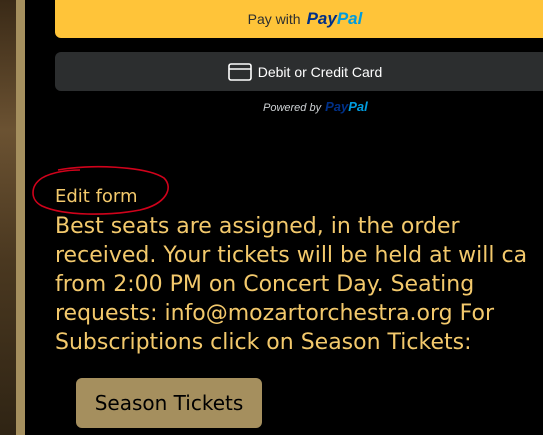  Describe the element at coordinates (358, 106) in the screenshot. I see `paypal-small-logo-pal: Pal` at that location.